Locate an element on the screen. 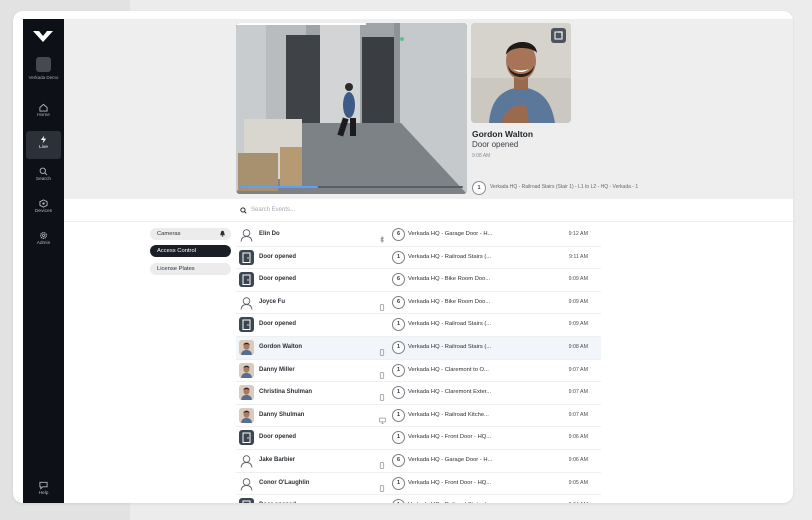 The height and width of the screenshot is (520, 812). event-name: Gordon Walton is located at coordinates (281, 346).